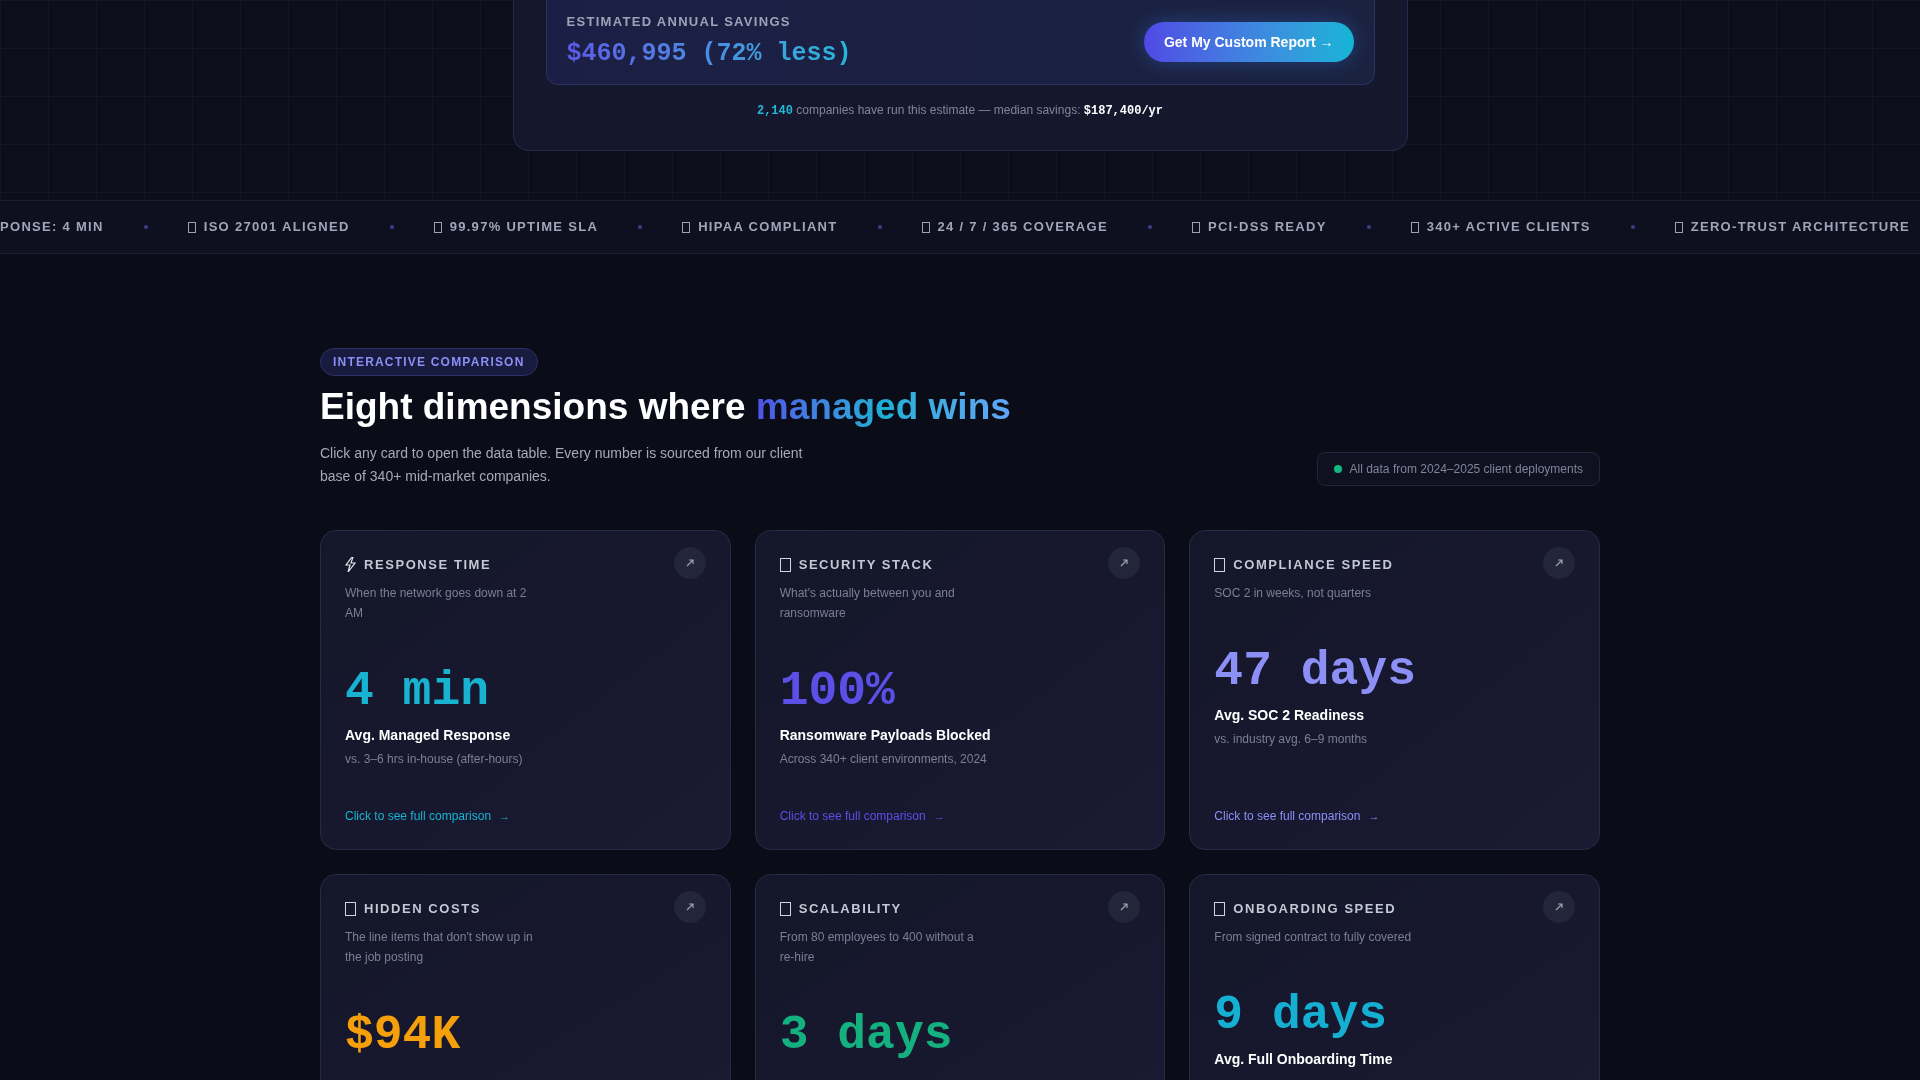  What do you see at coordinates (1022, 227) in the screenshot?
I see `ticker-item: 24 / 7 / 365 COVERAGE` at bounding box center [1022, 227].